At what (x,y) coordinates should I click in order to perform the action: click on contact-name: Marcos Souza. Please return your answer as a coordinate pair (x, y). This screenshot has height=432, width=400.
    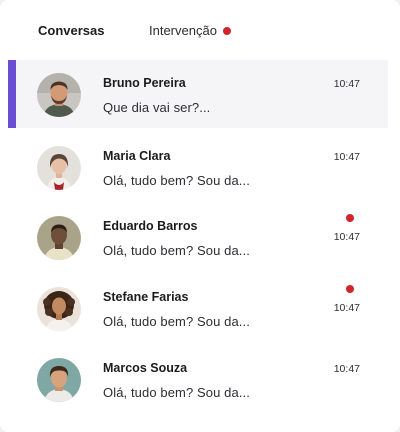
    Looking at the image, I should click on (145, 368).